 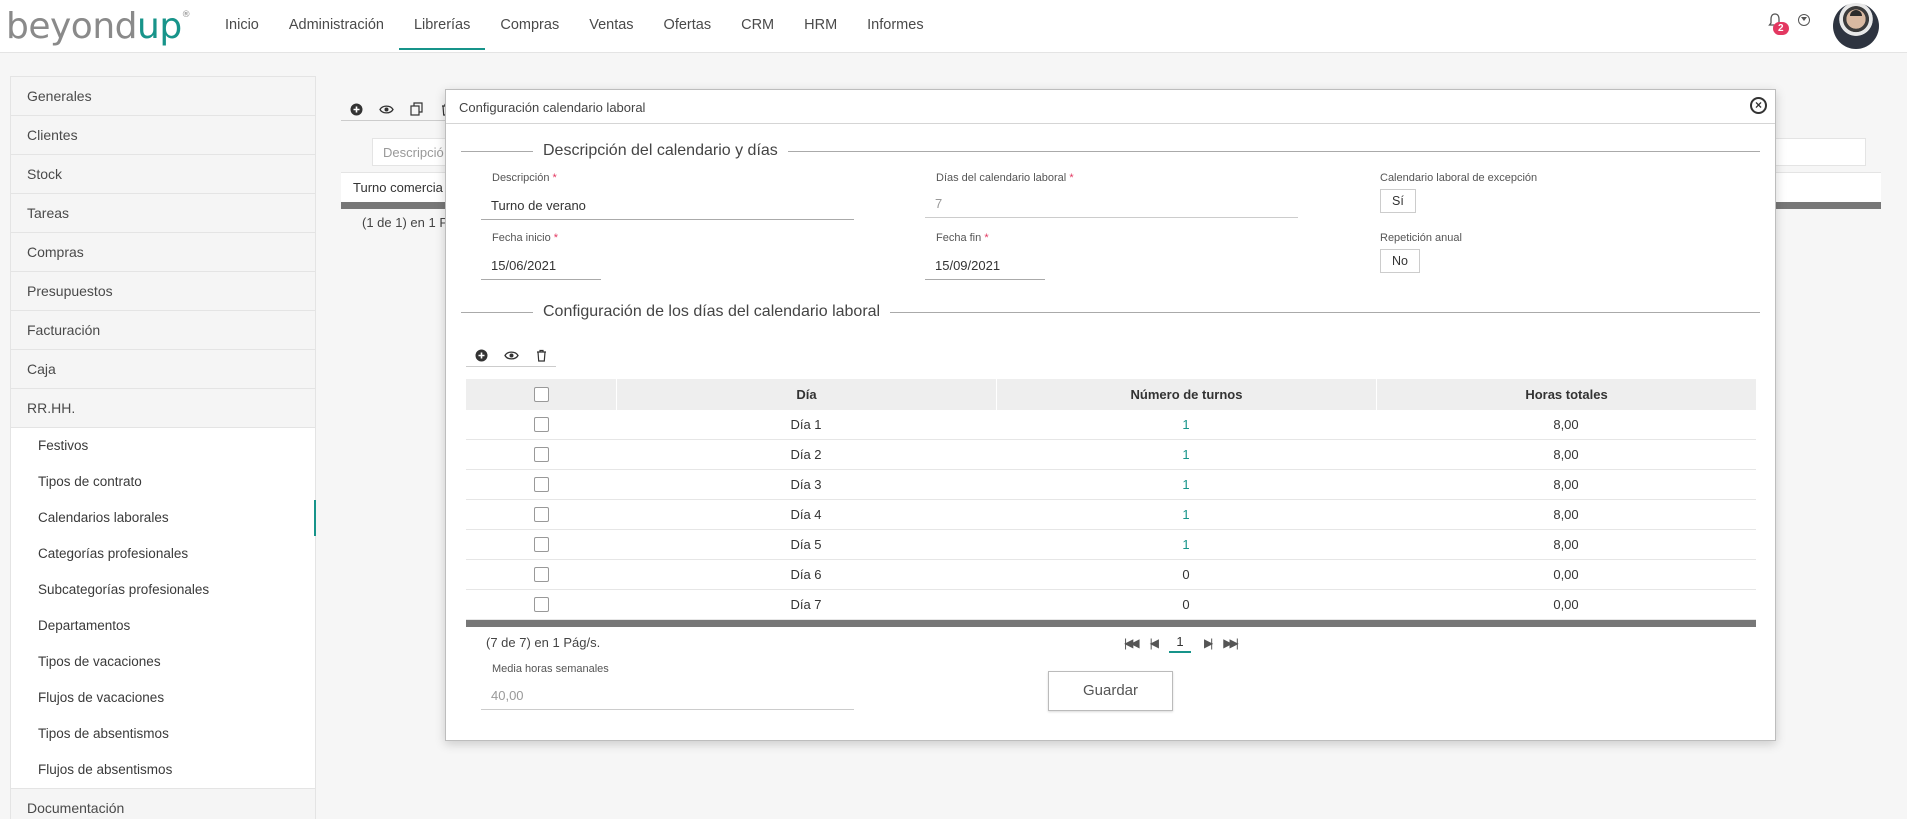 I want to click on close-icon: ×, so click(x=1758, y=105).